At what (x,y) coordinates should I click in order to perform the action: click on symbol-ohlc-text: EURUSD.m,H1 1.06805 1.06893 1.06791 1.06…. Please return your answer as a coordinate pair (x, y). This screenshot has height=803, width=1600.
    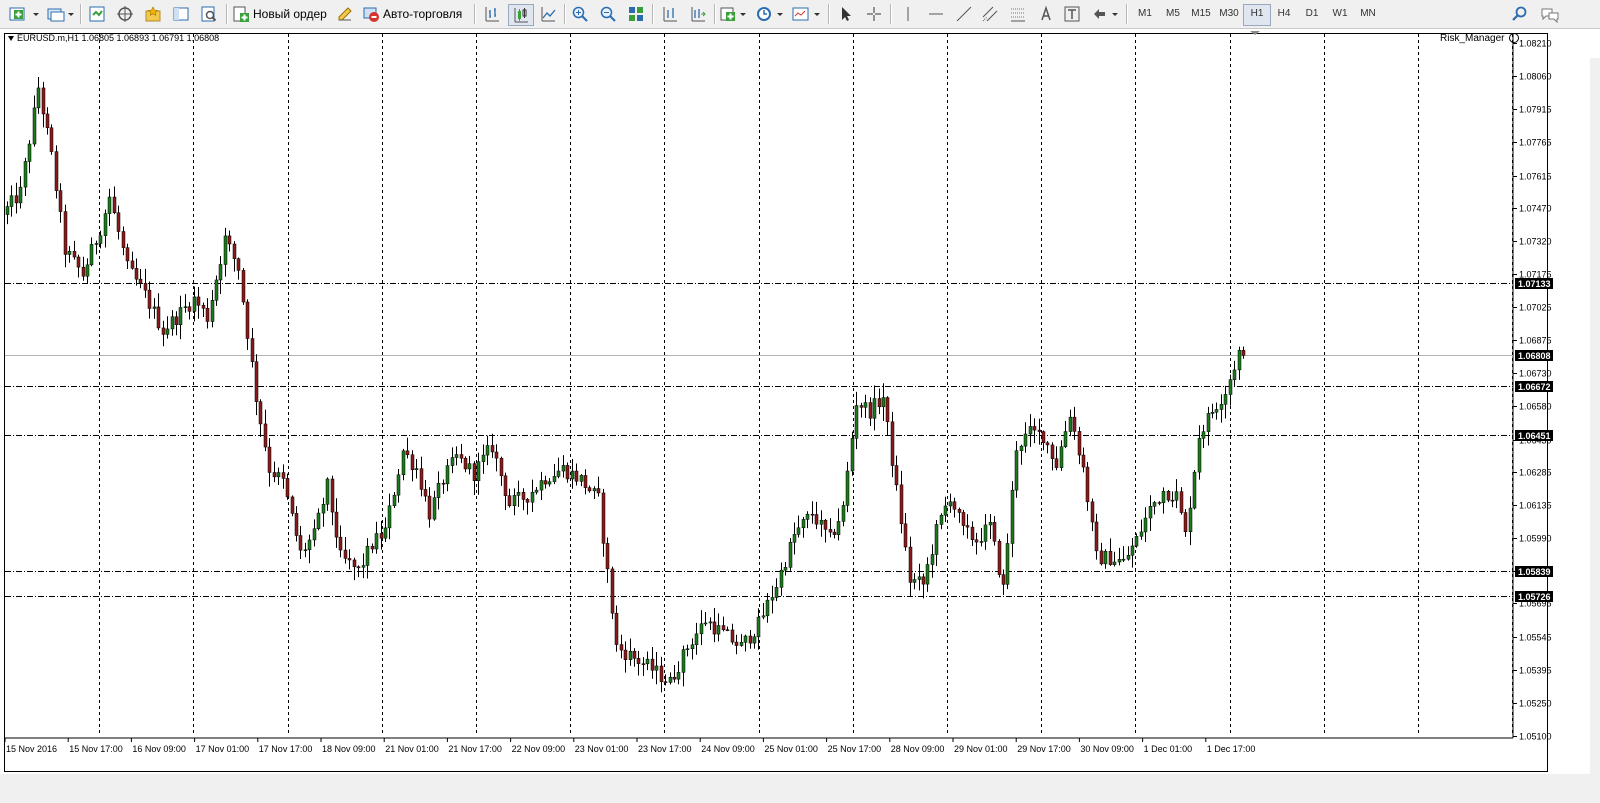
    Looking at the image, I should click on (118, 38).